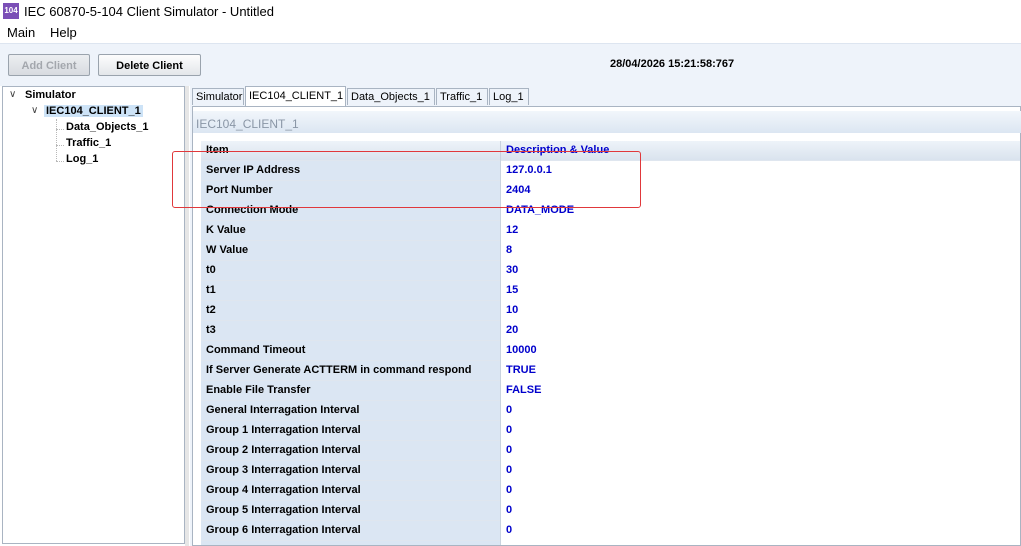 The height and width of the screenshot is (546, 1021). I want to click on row-value: FALSE, so click(760, 391).